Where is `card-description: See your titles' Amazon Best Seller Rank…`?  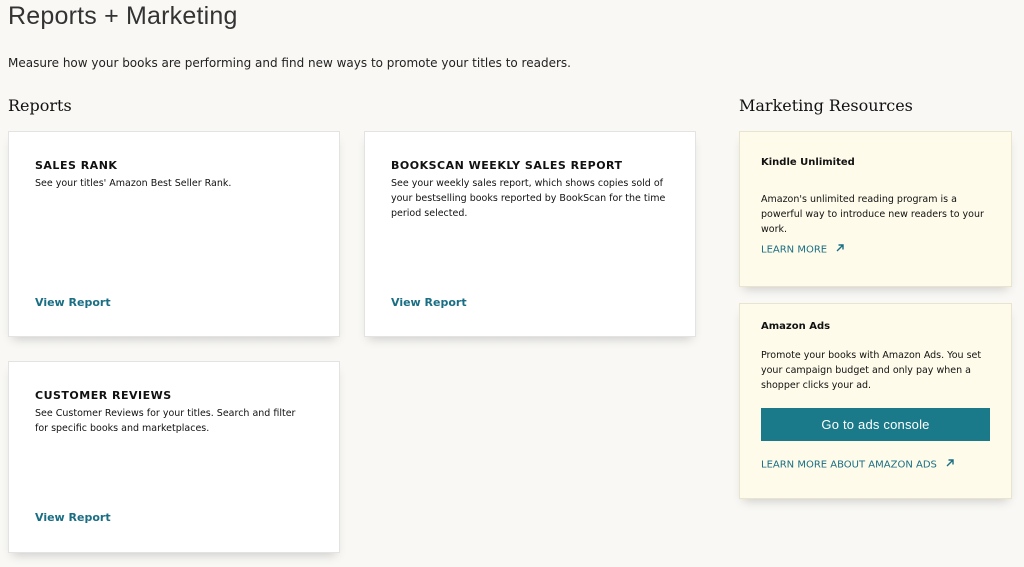
card-description: See your titles' Amazon Best Seller Rank… is located at coordinates (133, 183).